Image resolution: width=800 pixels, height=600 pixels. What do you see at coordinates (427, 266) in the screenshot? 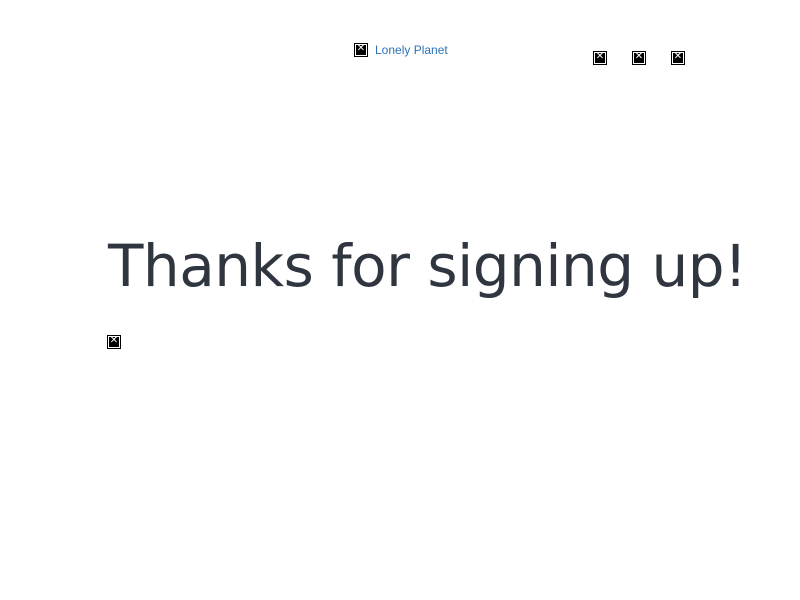
I see `page-title: Thanks for signing up!` at bounding box center [427, 266].